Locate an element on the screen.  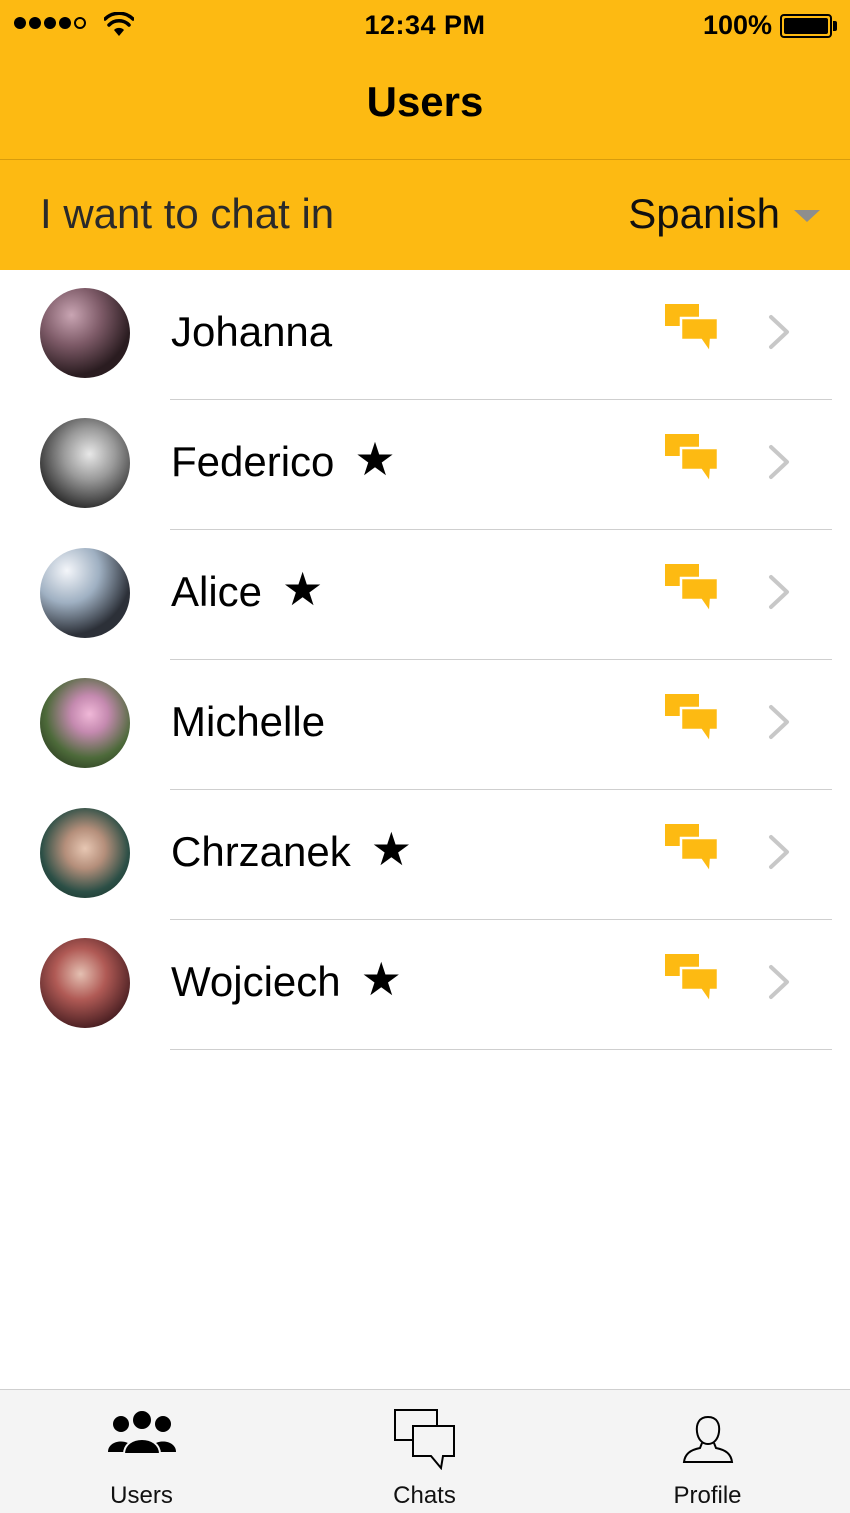
battery-percentage: 100% is located at coordinates (737, 25).